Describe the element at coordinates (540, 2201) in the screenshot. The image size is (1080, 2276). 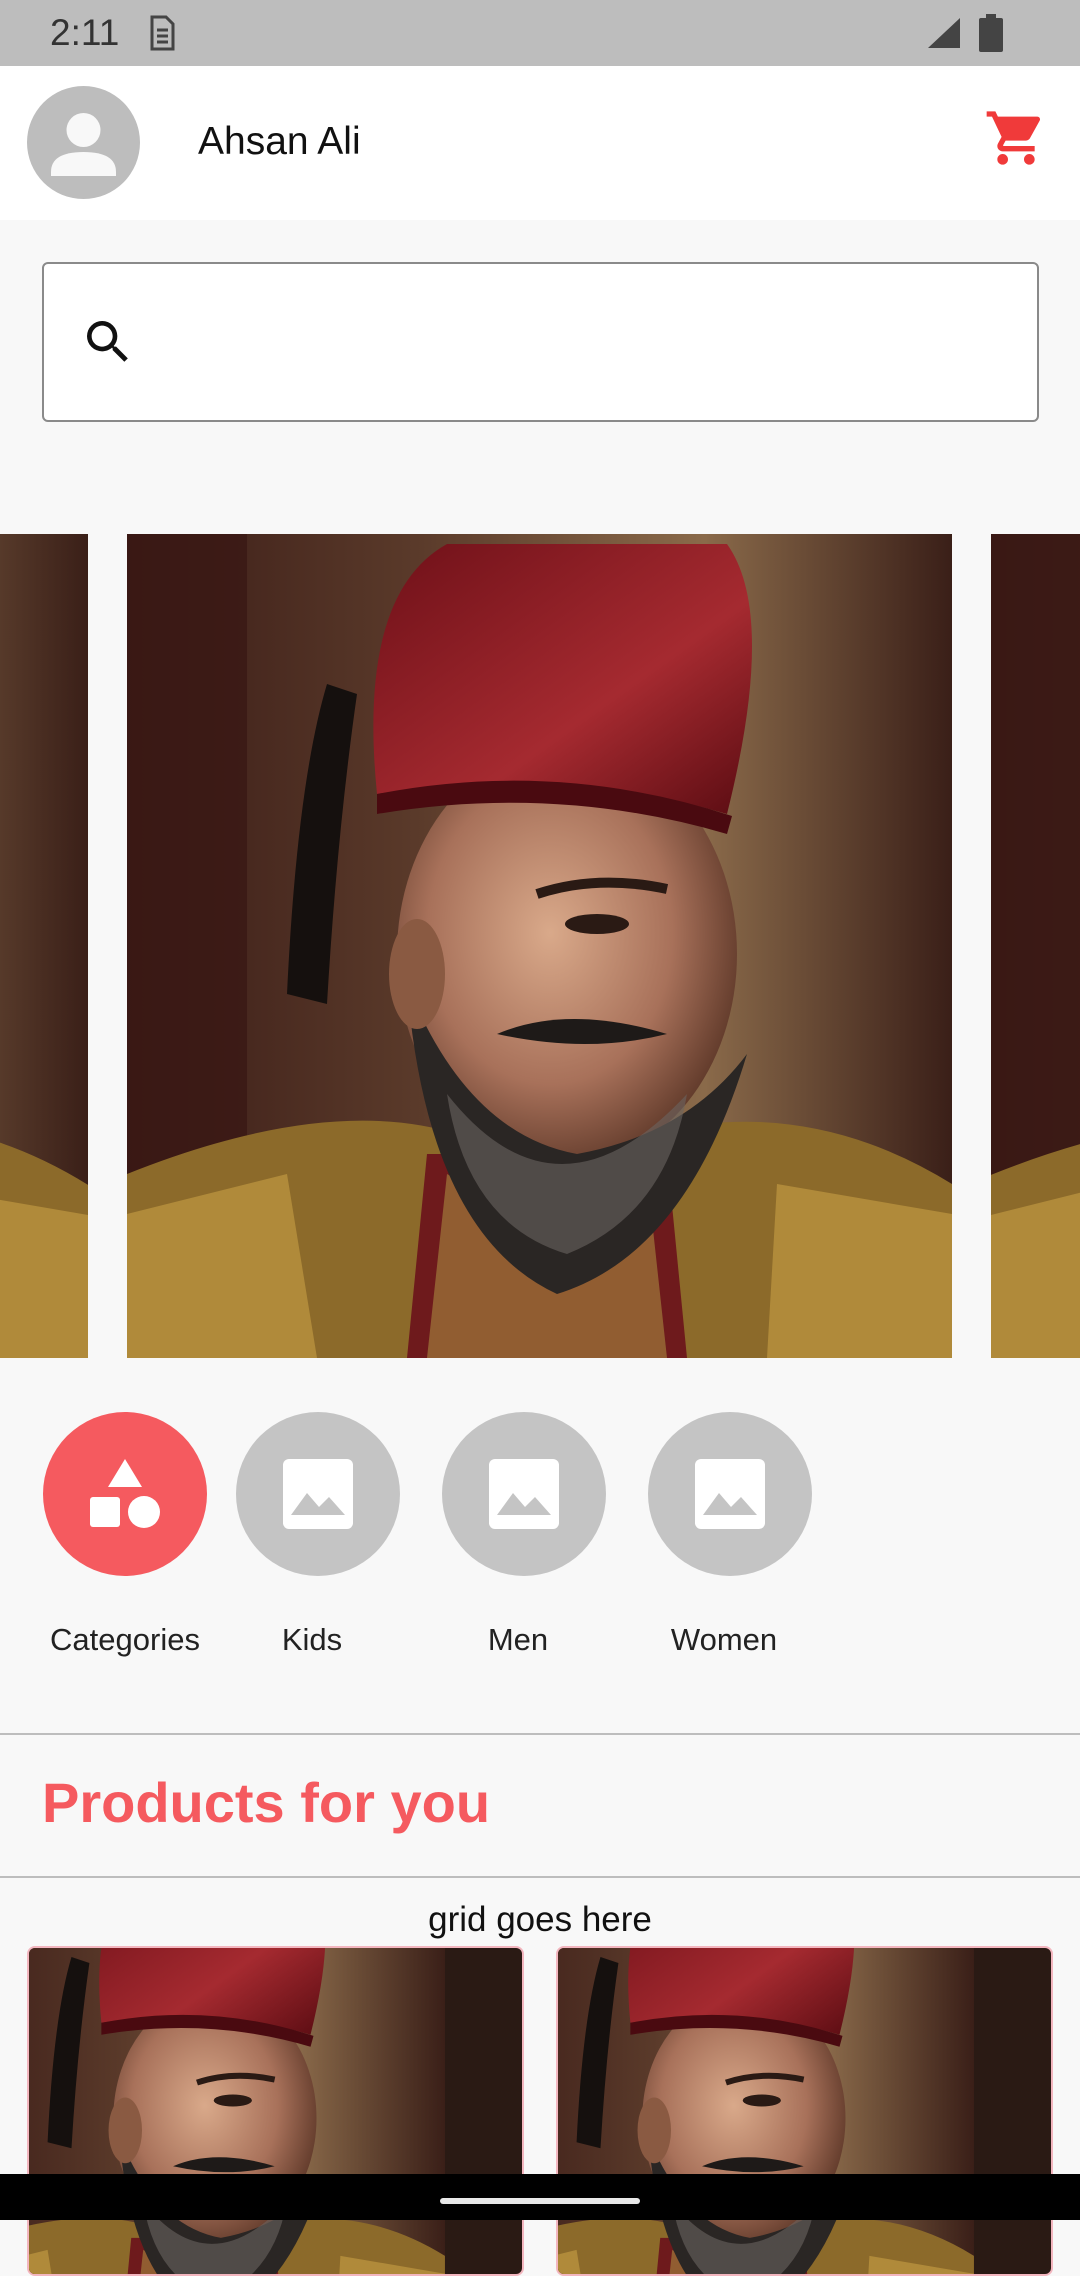
I see `home-gesture-handle` at that location.